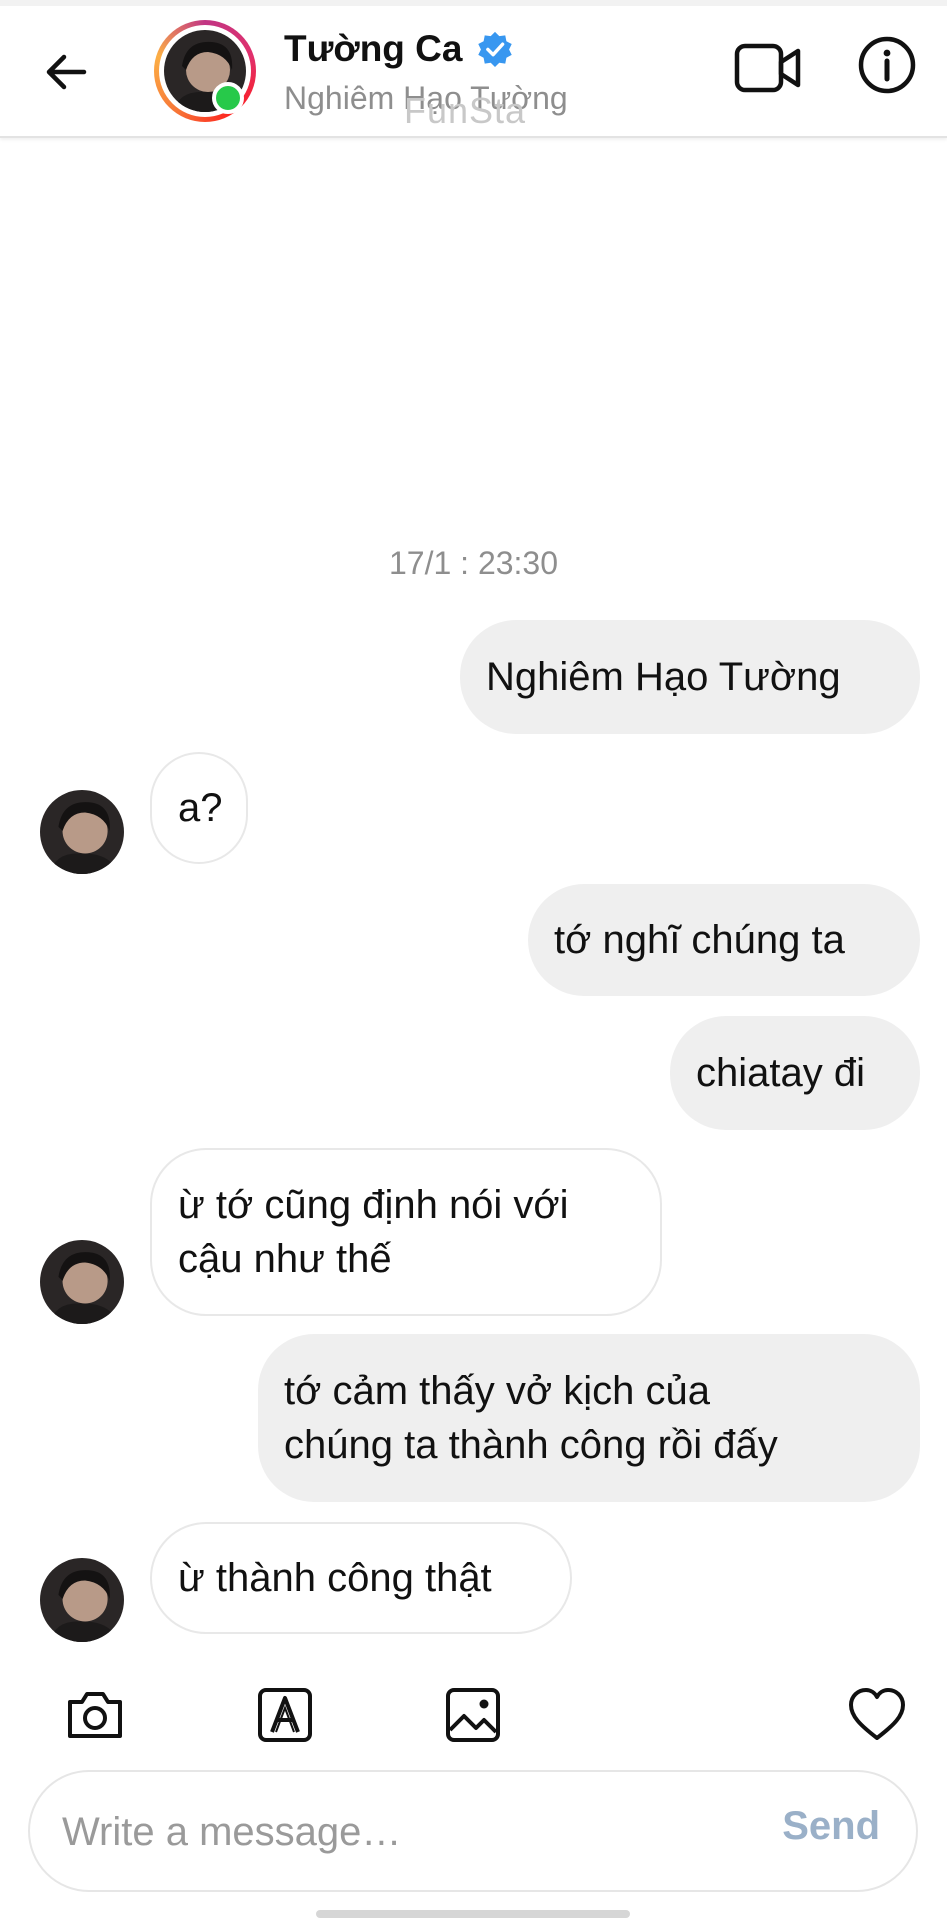 The image size is (947, 1920). I want to click on heart-icon, so click(877, 1714).